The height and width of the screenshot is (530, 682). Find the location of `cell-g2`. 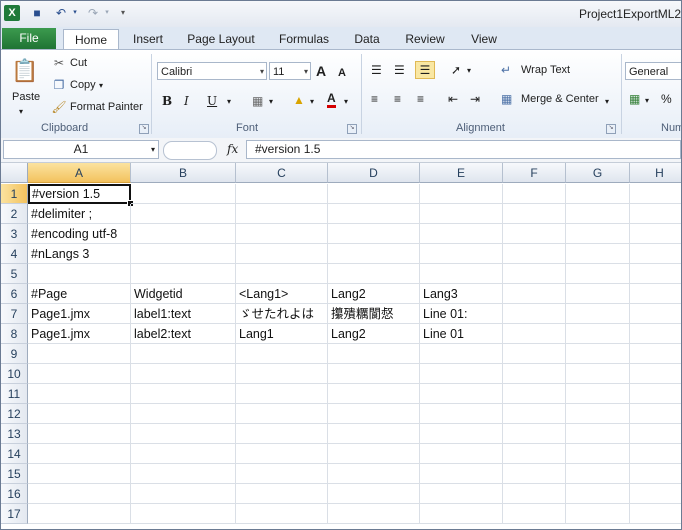

cell-g2 is located at coordinates (598, 214).